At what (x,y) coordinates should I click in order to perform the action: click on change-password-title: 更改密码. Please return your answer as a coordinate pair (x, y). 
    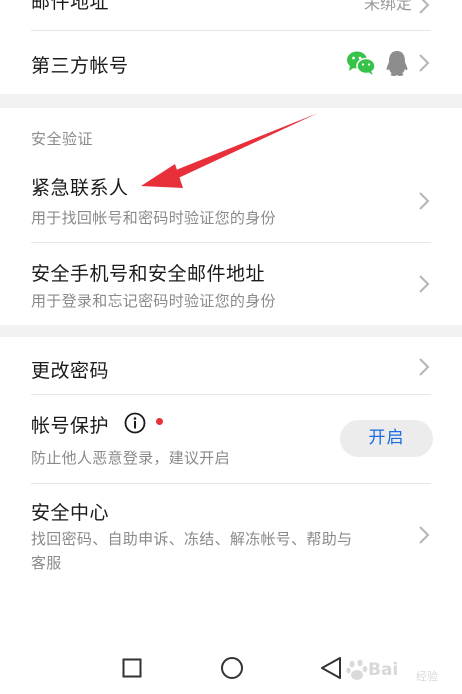
    Looking at the image, I should click on (70, 371).